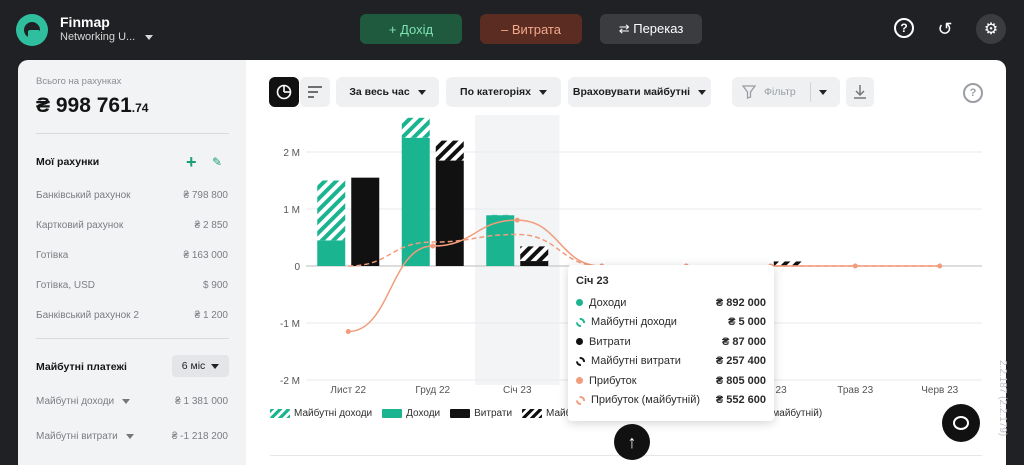  I want to click on account-balance: $ 900, so click(215, 285).